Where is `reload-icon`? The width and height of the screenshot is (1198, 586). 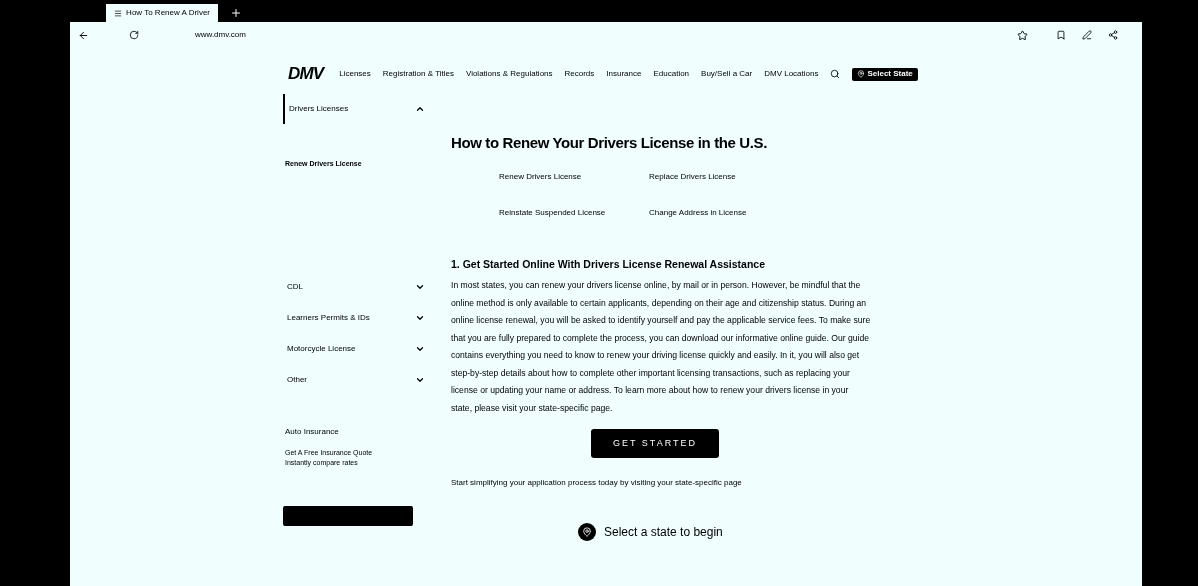 reload-icon is located at coordinates (134, 35).